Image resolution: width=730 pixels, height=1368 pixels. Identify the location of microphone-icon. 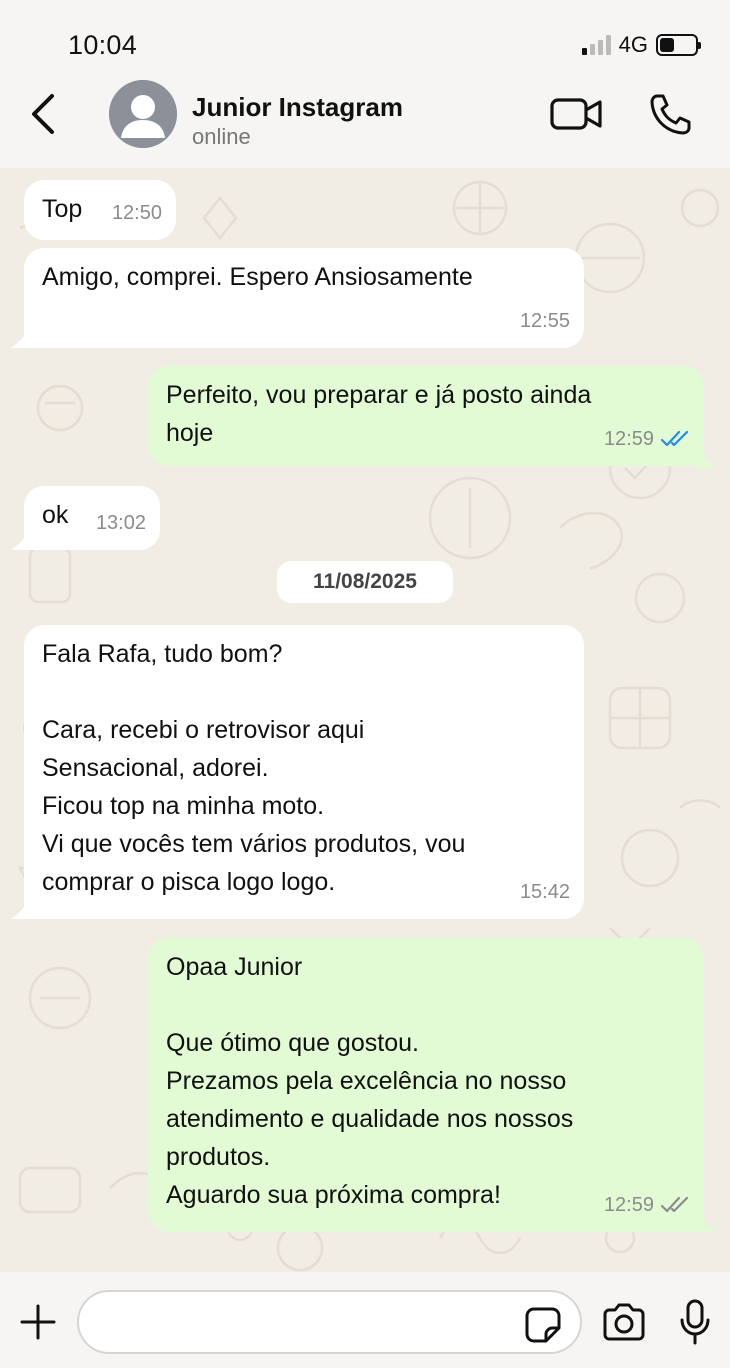
(695, 1322).